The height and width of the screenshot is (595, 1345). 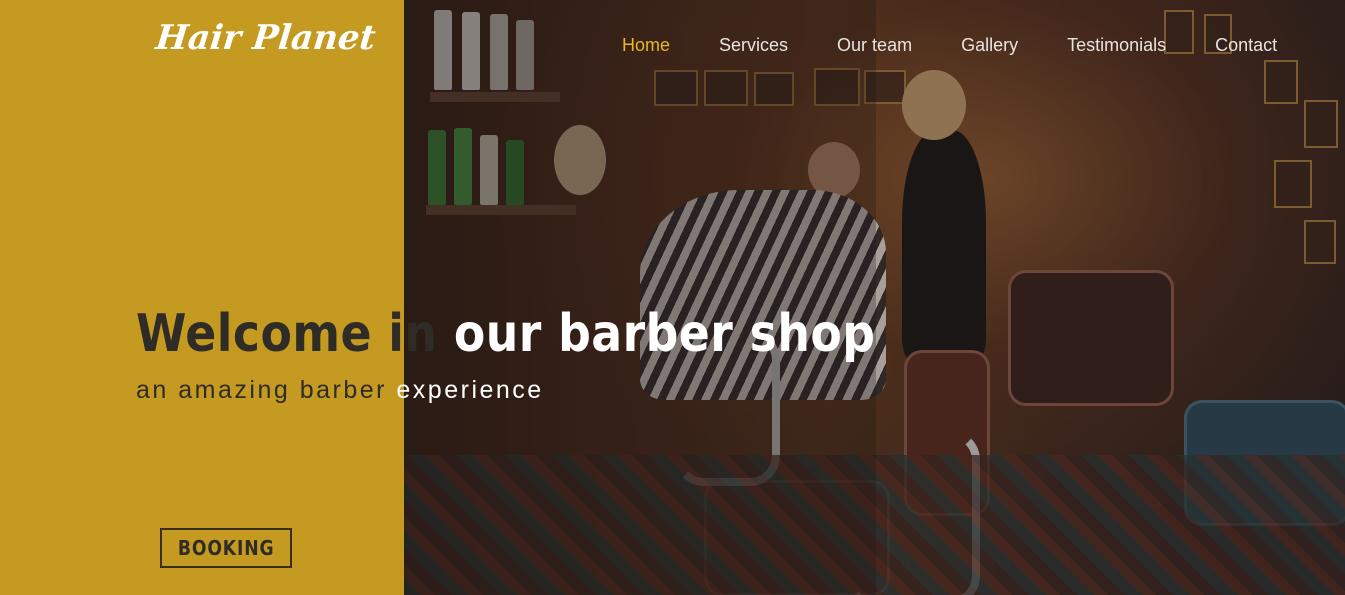 I want to click on nav-item-home: Home, so click(x=646, y=45).